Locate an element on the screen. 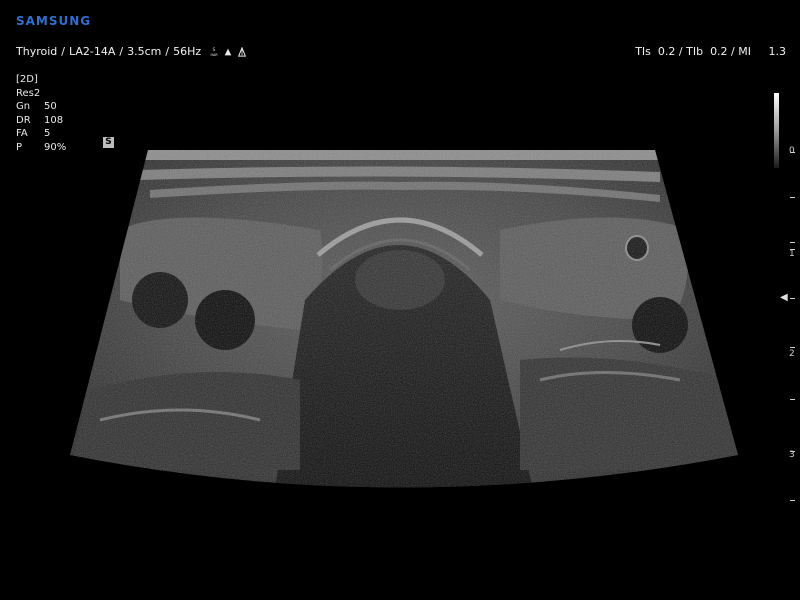 This screenshot has width=800, height=600. resolution-label: Res2 is located at coordinates (28, 93).